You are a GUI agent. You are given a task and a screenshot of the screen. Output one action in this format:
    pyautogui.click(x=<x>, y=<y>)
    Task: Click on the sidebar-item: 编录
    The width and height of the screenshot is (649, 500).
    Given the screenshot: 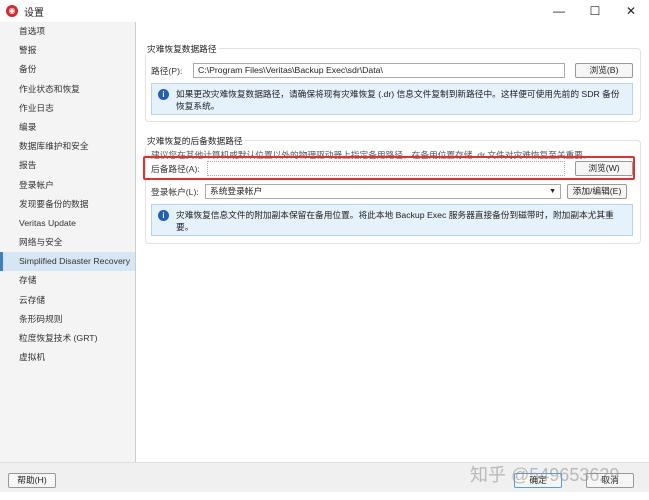 What is the action you would take?
    pyautogui.click(x=67, y=127)
    